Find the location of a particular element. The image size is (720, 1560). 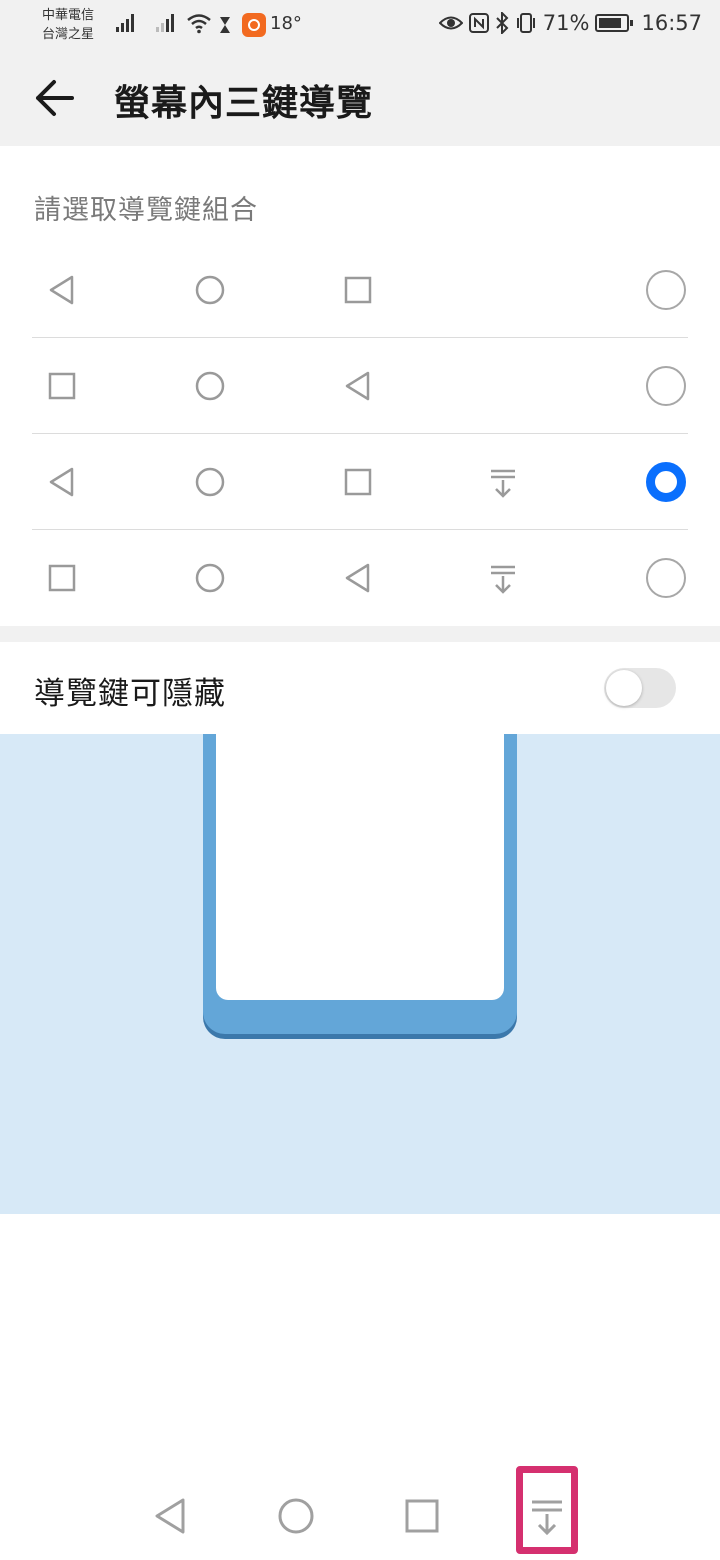

hourglass-icon is located at coordinates (225, 25).